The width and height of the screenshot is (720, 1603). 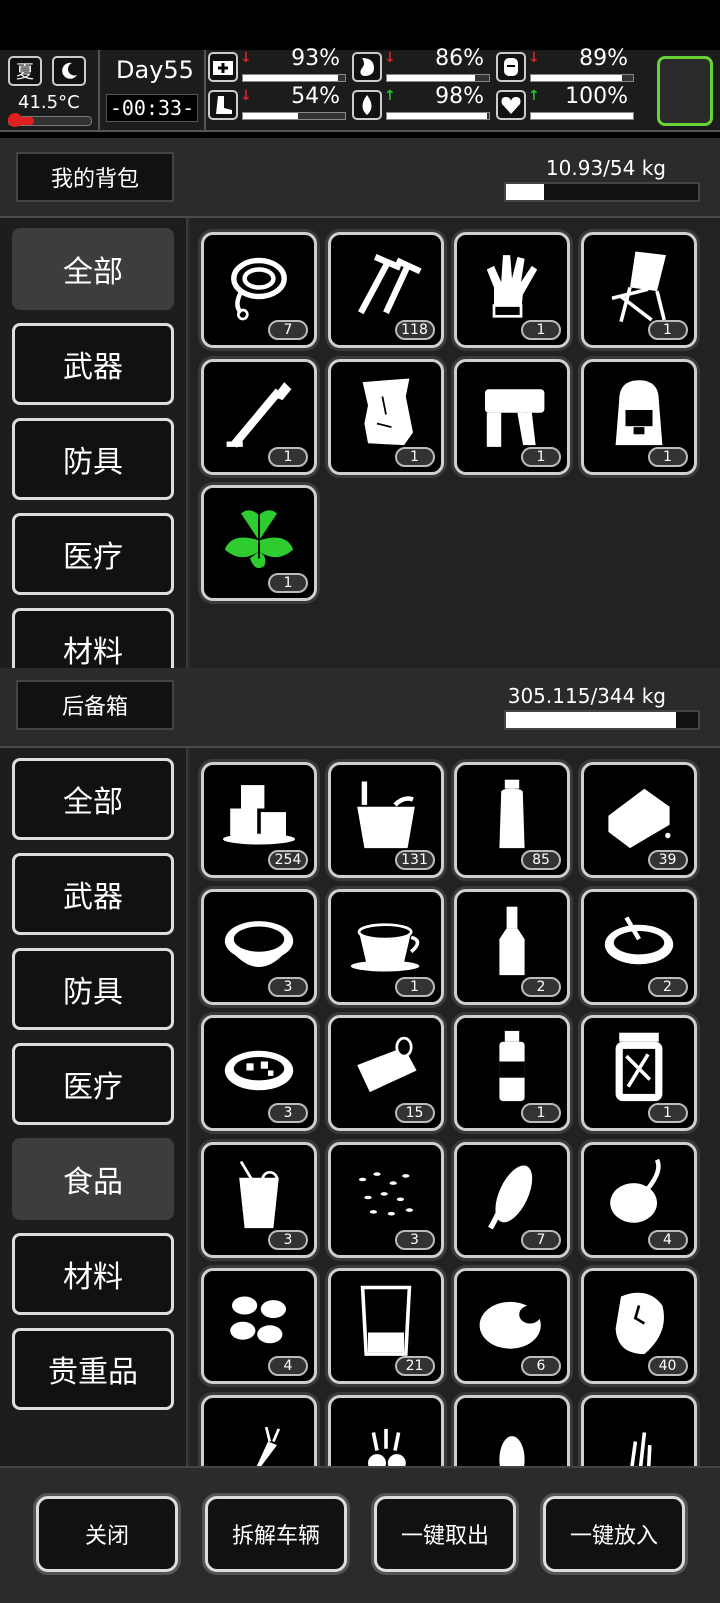 What do you see at coordinates (385, 1326) in the screenshot?
I see `inventory-slot: 21` at bounding box center [385, 1326].